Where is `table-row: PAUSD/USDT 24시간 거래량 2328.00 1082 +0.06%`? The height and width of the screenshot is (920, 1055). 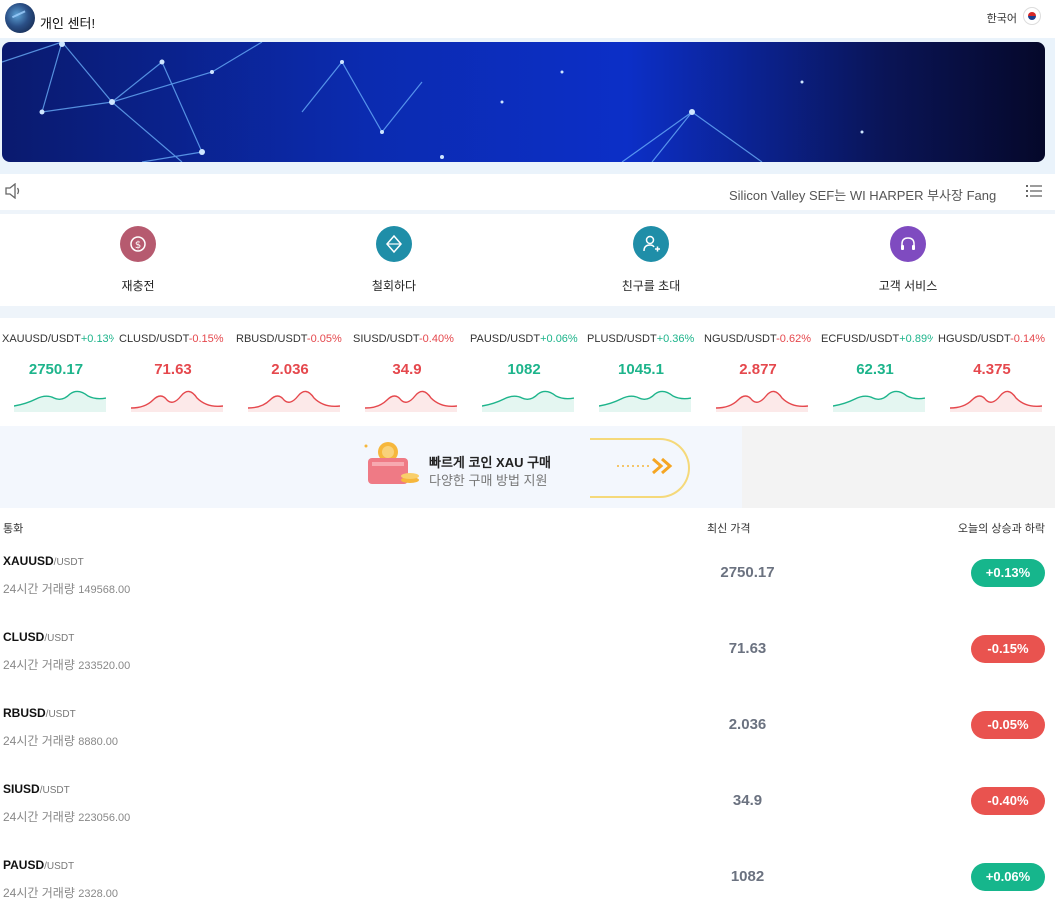 table-row: PAUSD/USDT 24시간 거래량 2328.00 1082 +0.06% is located at coordinates (527, 882).